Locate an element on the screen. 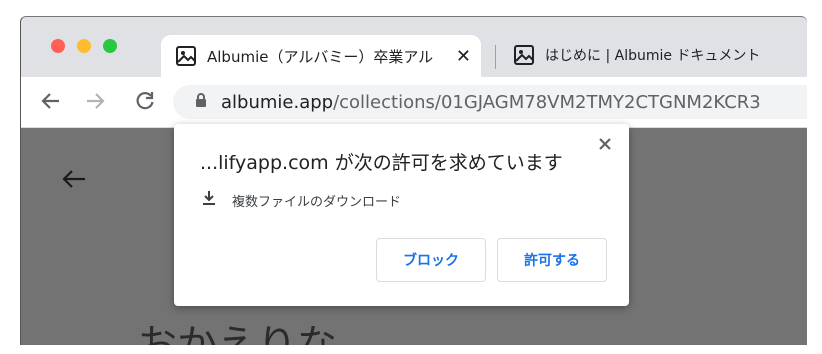 This screenshot has height=354, width=822. tab-albumie: Albumie（アルバミー）卒業アル ✕ is located at coordinates (321, 56).